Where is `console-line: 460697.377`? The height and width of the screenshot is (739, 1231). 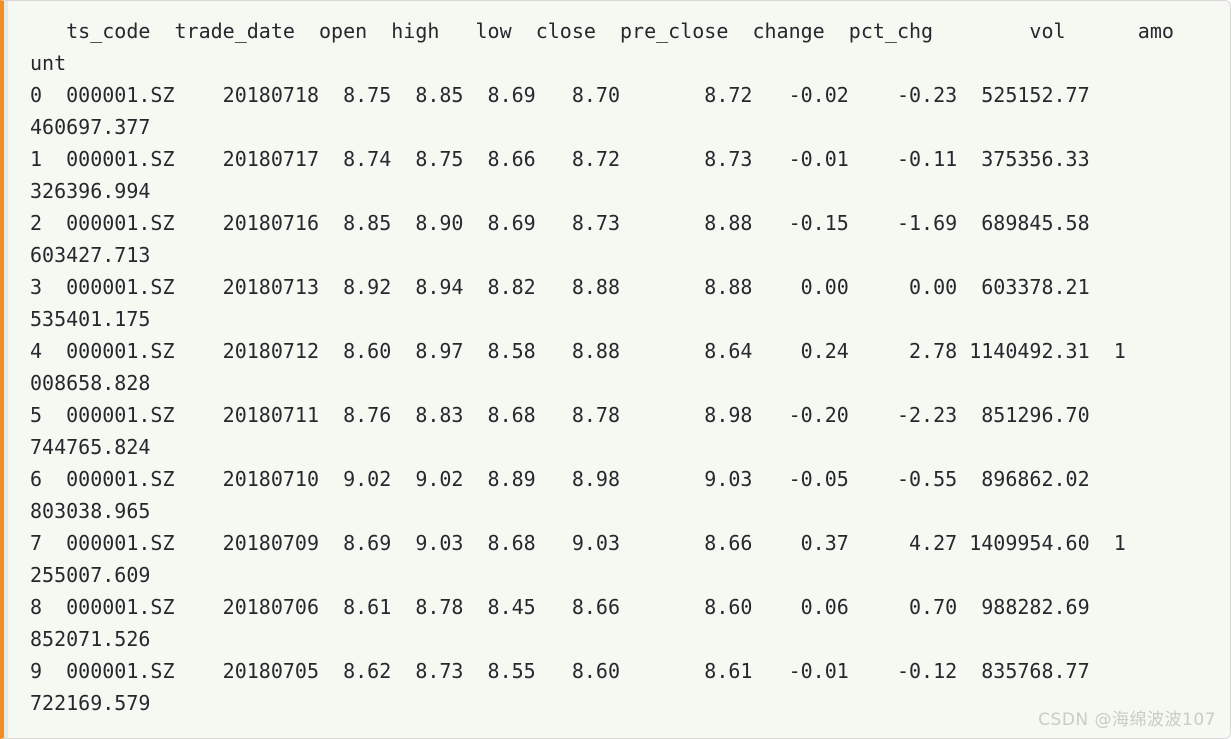 console-line: 460697.377 is located at coordinates (90, 127).